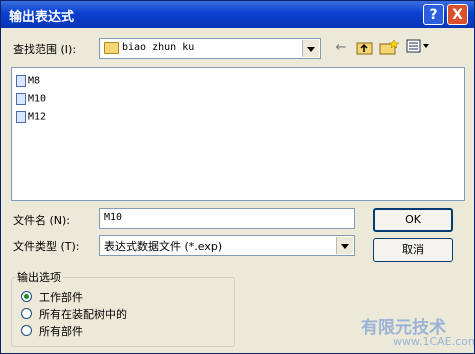 This screenshot has width=475, height=354. What do you see at coordinates (457, 14) in the screenshot?
I see `close-button: X` at bounding box center [457, 14].